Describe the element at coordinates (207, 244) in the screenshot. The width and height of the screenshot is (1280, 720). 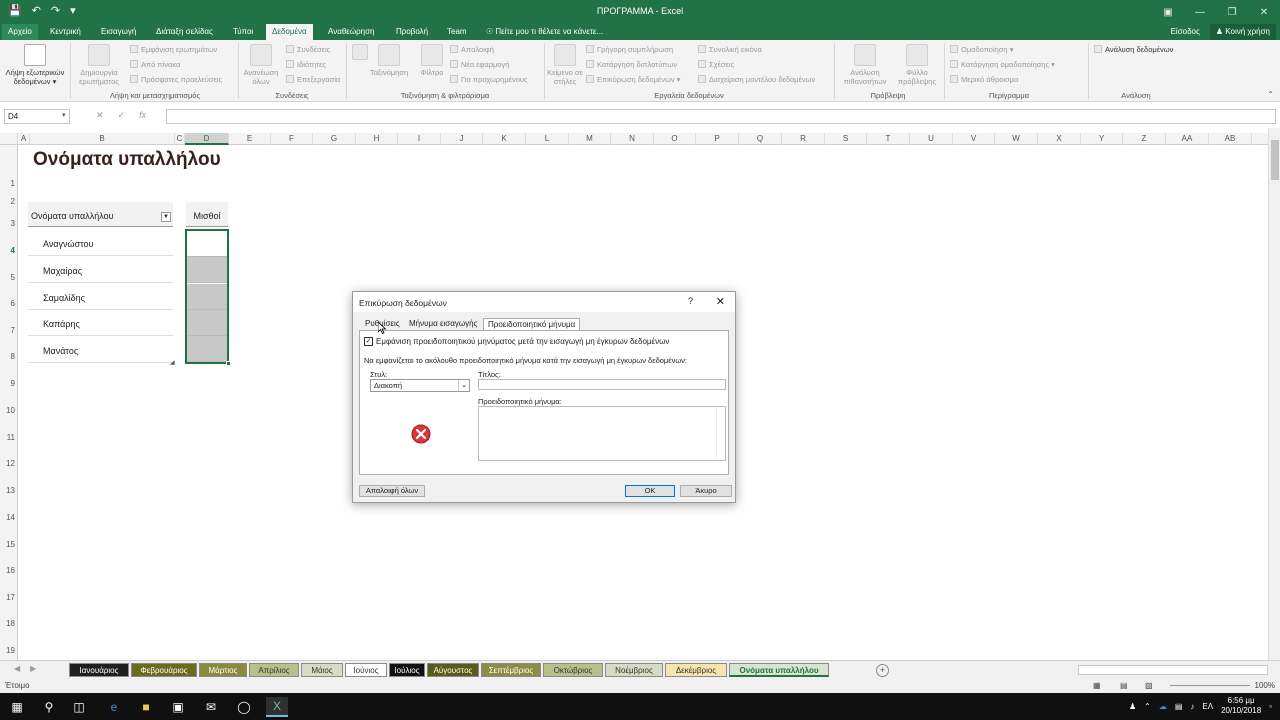
I see `salary-cell-active` at that location.